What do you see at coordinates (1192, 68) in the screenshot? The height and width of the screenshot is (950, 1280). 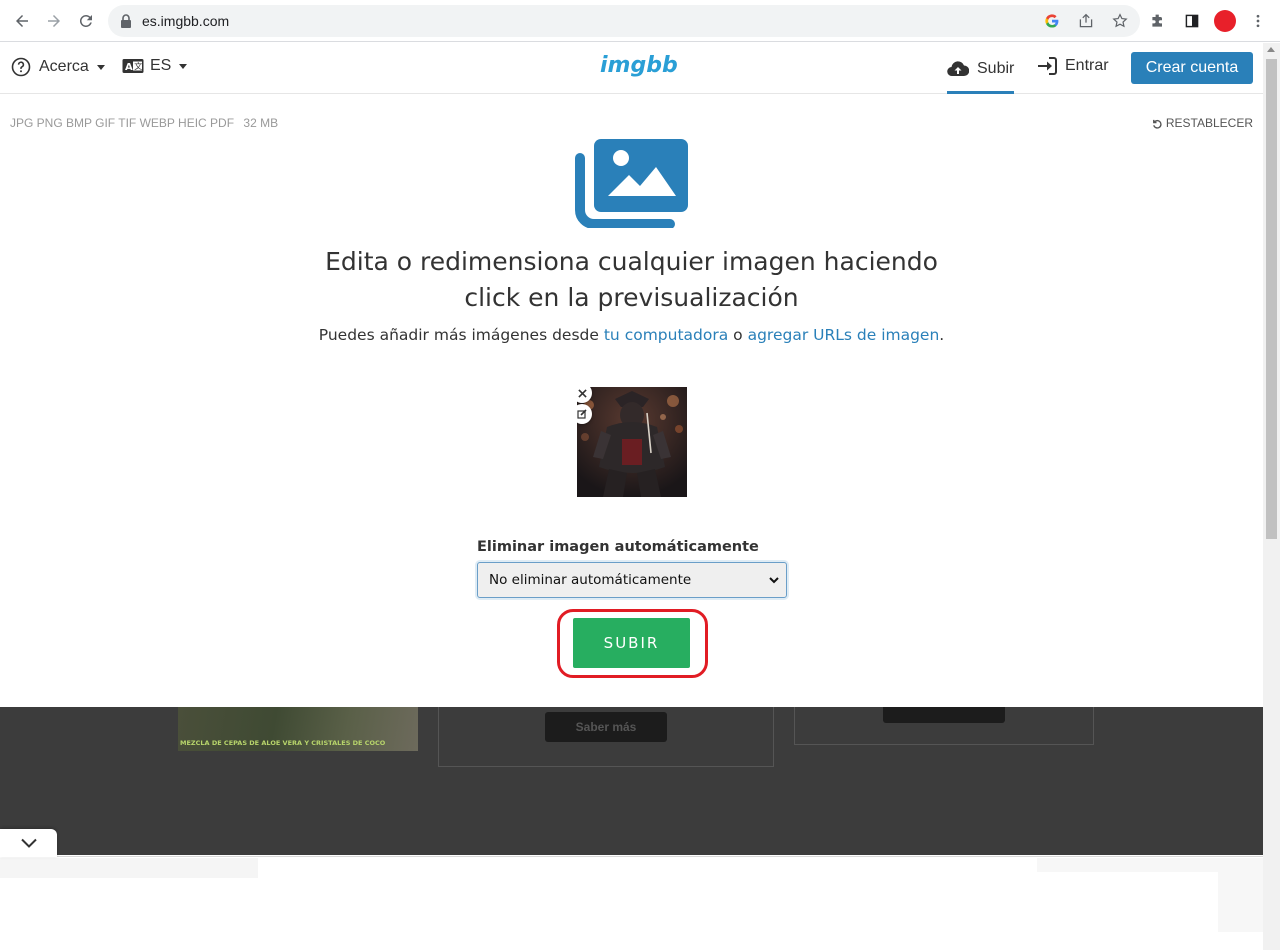 I see `create-account-button: Crear cuenta` at bounding box center [1192, 68].